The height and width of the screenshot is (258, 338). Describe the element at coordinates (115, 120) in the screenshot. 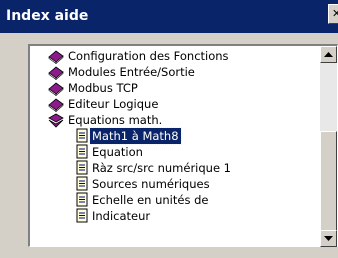

I see `tree-item-label: Equations math.` at that location.